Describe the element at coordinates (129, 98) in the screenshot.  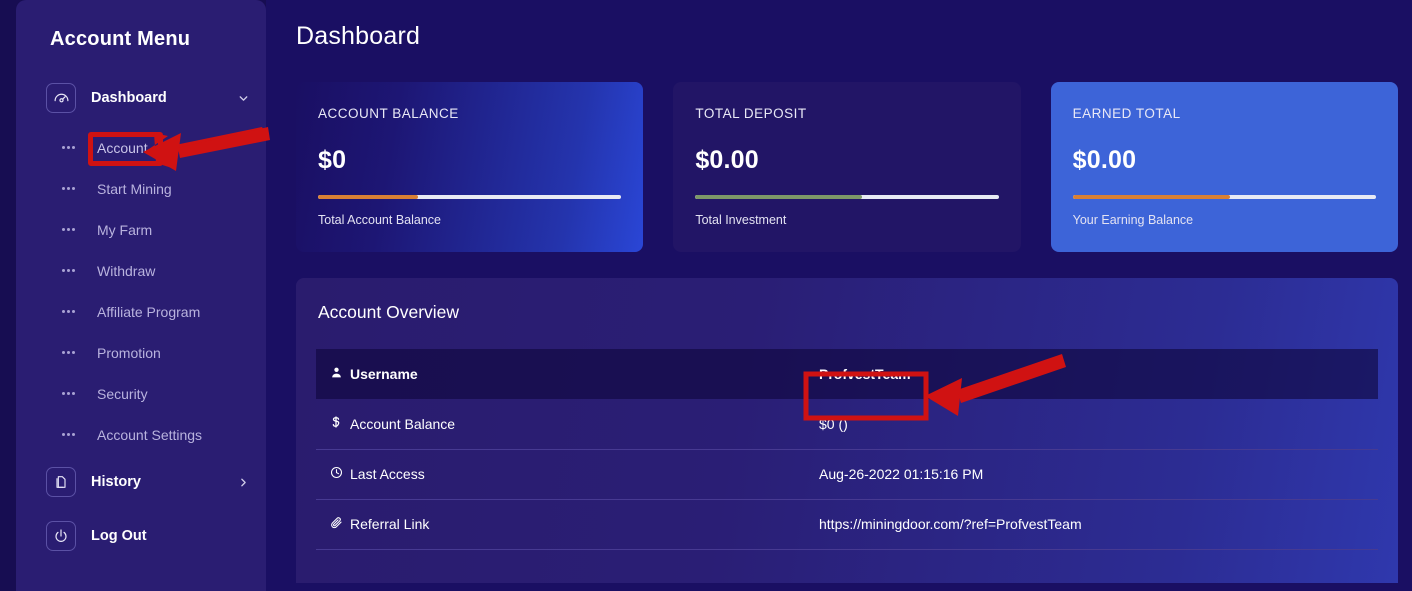
I see `sidebar-group-label: Dashboard` at that location.